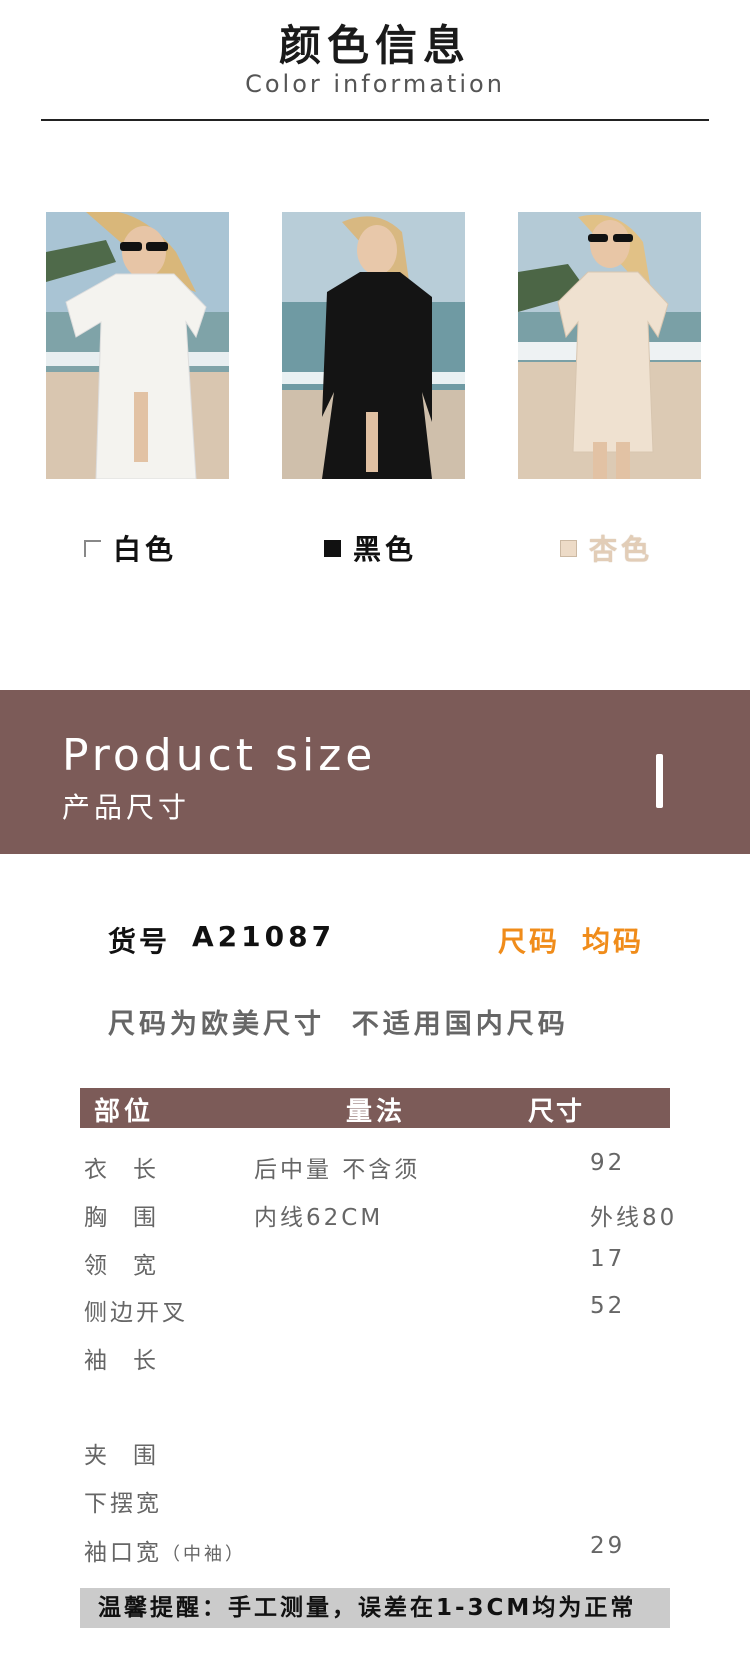 The image size is (750, 1664). I want to click on banner-title-en: Product size, so click(219, 755).